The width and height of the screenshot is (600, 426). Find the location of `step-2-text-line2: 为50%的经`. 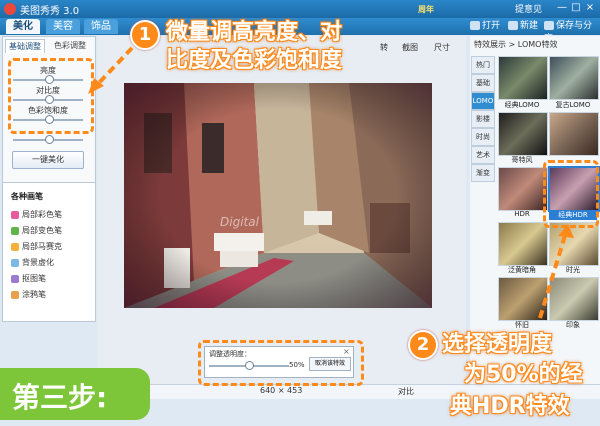

step-2-text-line2: 为50%的经 is located at coordinates (523, 374).